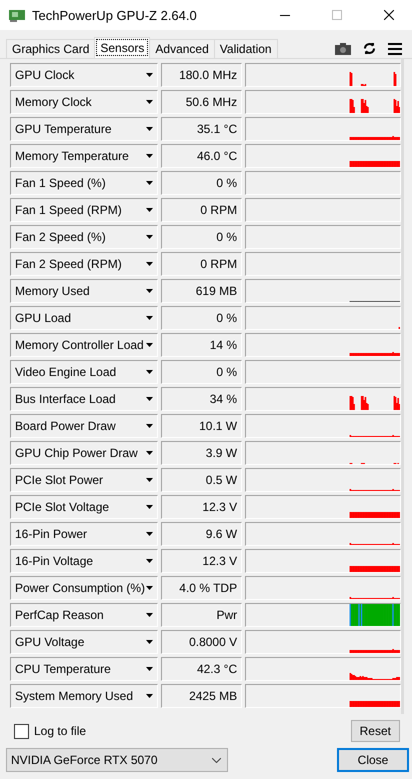  Describe the element at coordinates (369, 48) in the screenshot. I see `refresh-icon` at that location.